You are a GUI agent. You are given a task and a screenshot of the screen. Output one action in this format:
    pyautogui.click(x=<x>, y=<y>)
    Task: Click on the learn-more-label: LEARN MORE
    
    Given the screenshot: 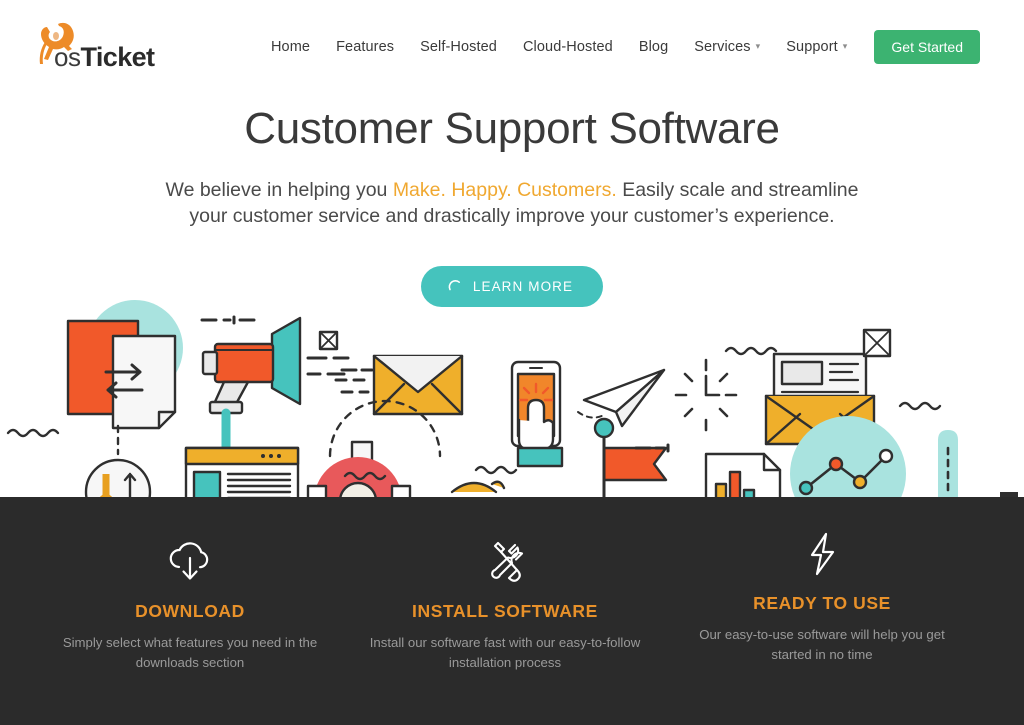 What is the action you would take?
    pyautogui.click(x=523, y=286)
    